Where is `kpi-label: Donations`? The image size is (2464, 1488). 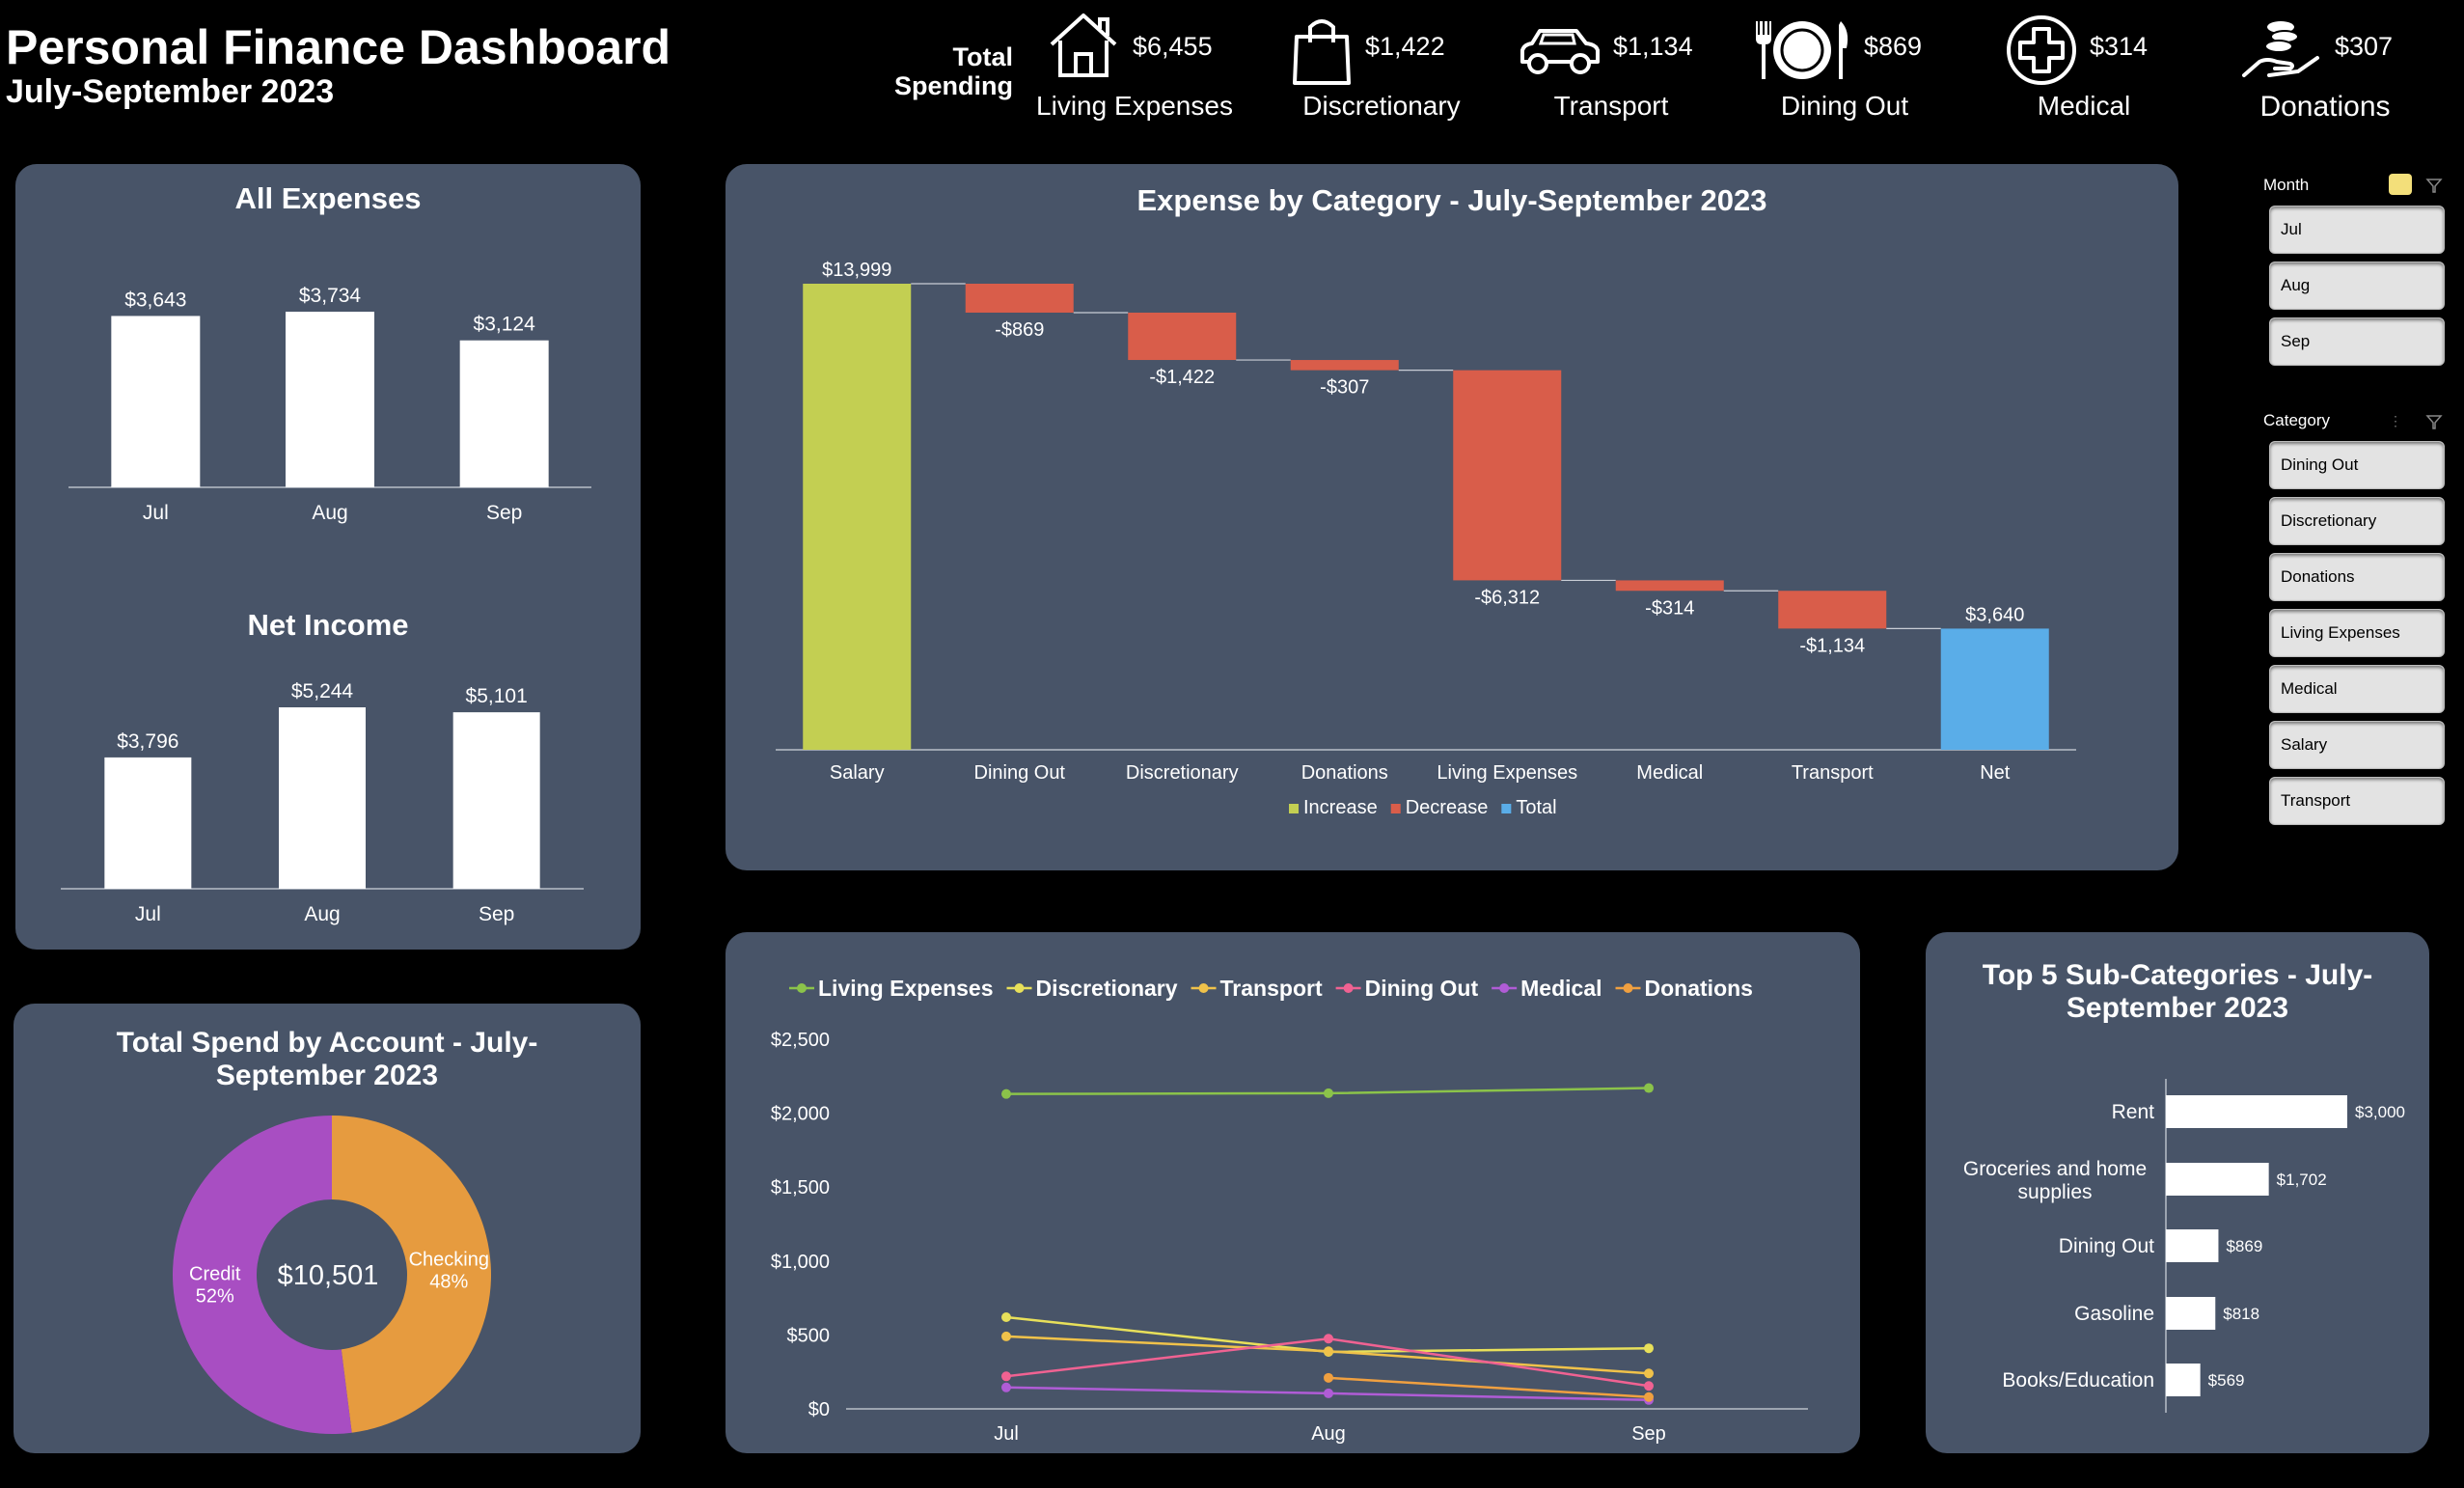 kpi-label: Donations is located at coordinates (2325, 107).